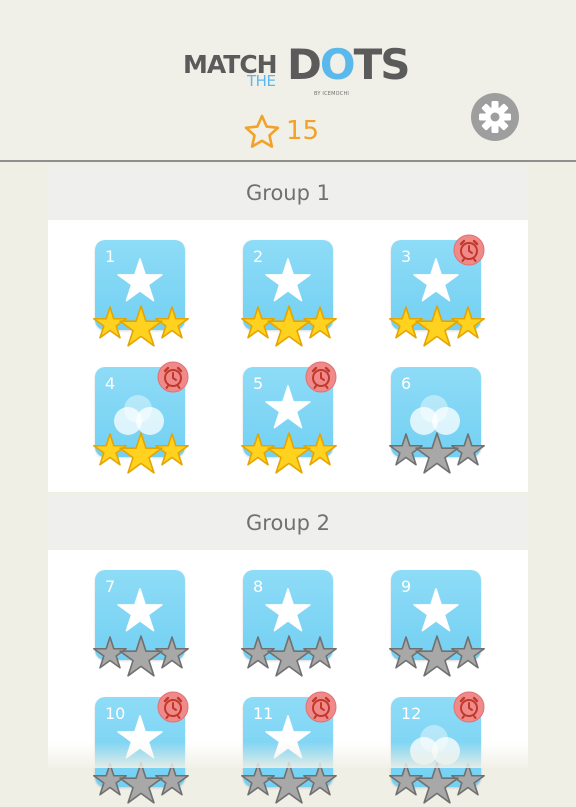 The width and height of the screenshot is (576, 807). I want to click on logo-dots-d: D, so click(304, 64).